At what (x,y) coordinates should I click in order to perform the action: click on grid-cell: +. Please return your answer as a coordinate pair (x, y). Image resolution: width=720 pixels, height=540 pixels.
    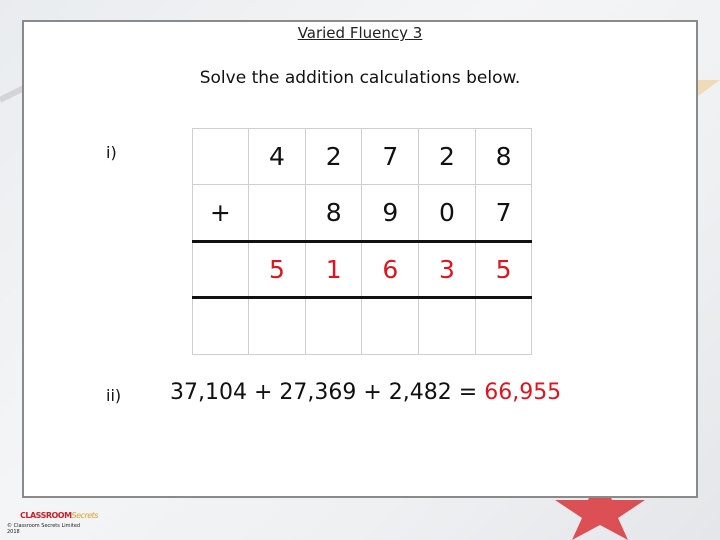
    Looking at the image, I should click on (220, 213).